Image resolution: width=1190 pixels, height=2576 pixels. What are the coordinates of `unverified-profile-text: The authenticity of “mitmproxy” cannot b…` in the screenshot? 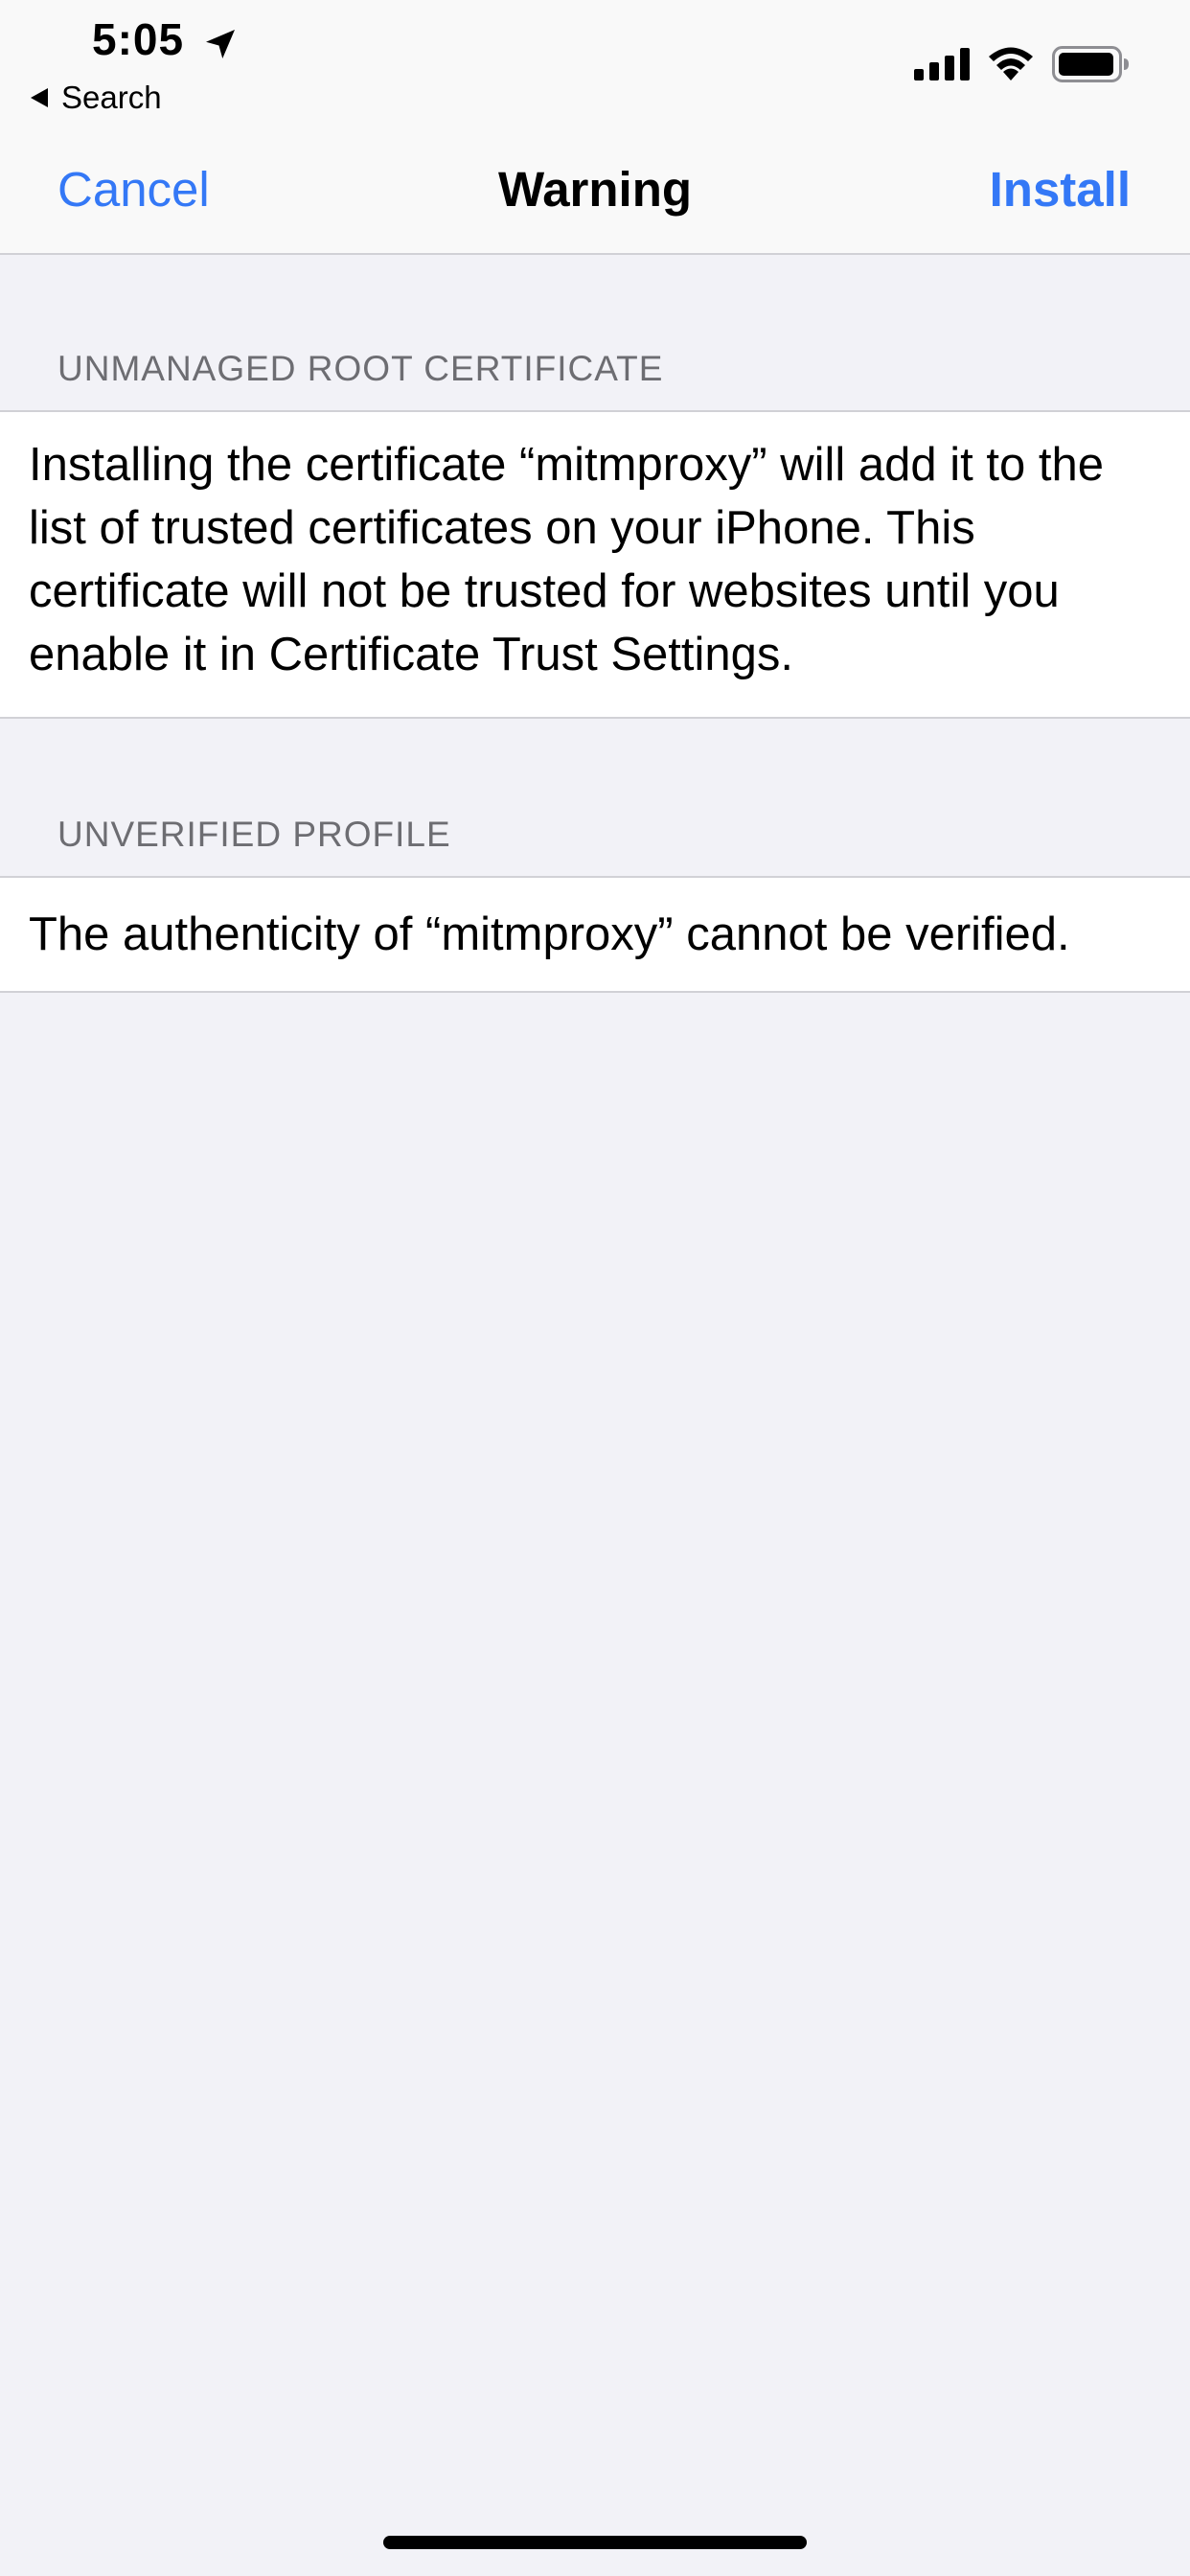 It's located at (549, 934).